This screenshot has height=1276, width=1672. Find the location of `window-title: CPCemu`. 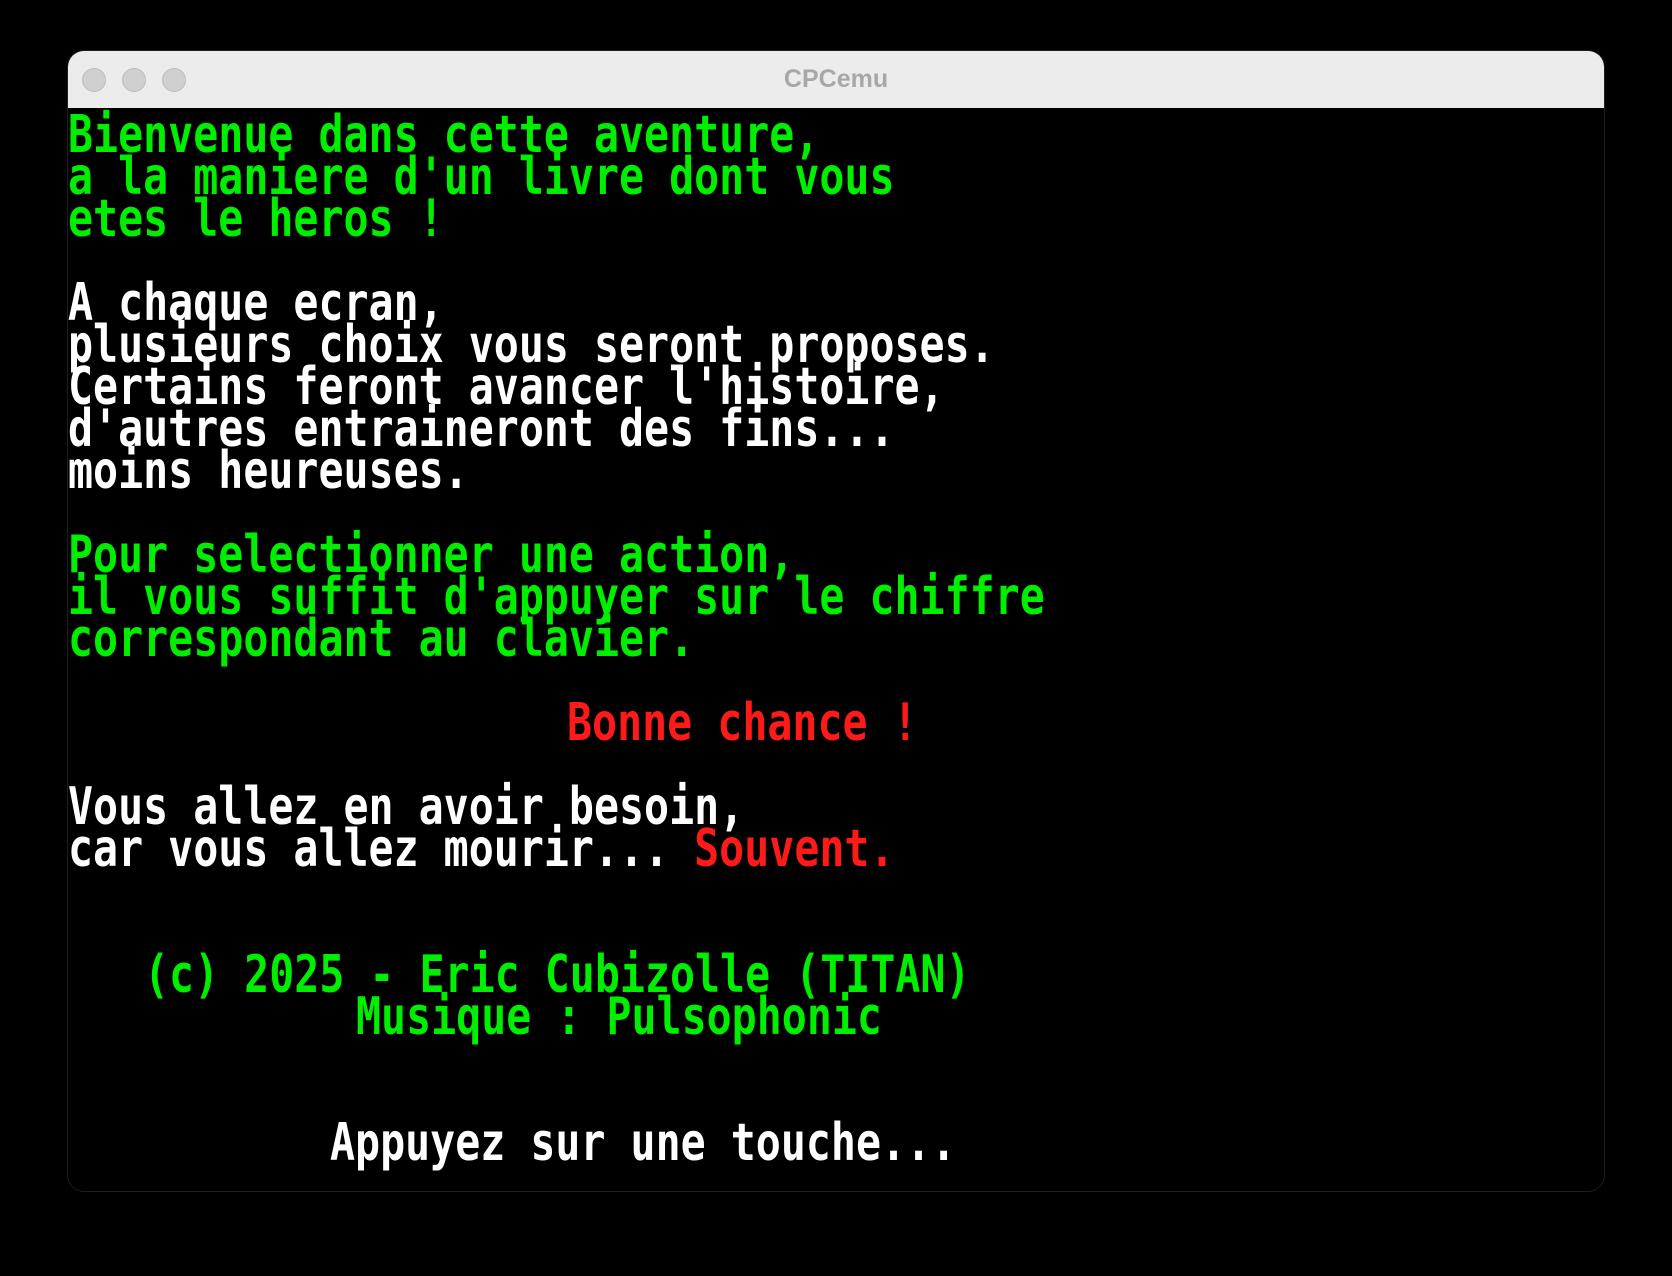

window-title: CPCemu is located at coordinates (836, 79).